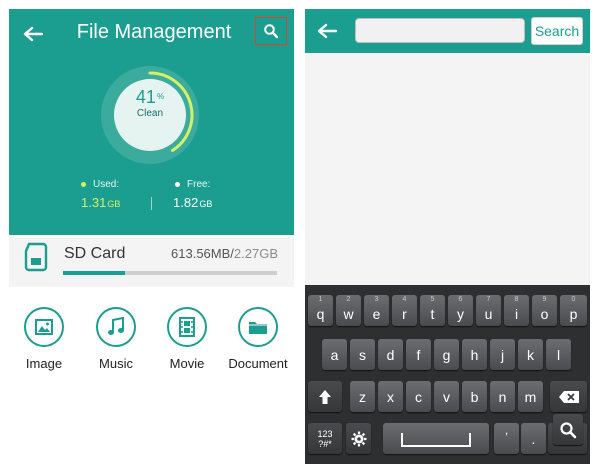 This screenshot has width=600, height=470. What do you see at coordinates (348, 310) in the screenshot?
I see `key-w: 2w` at bounding box center [348, 310].